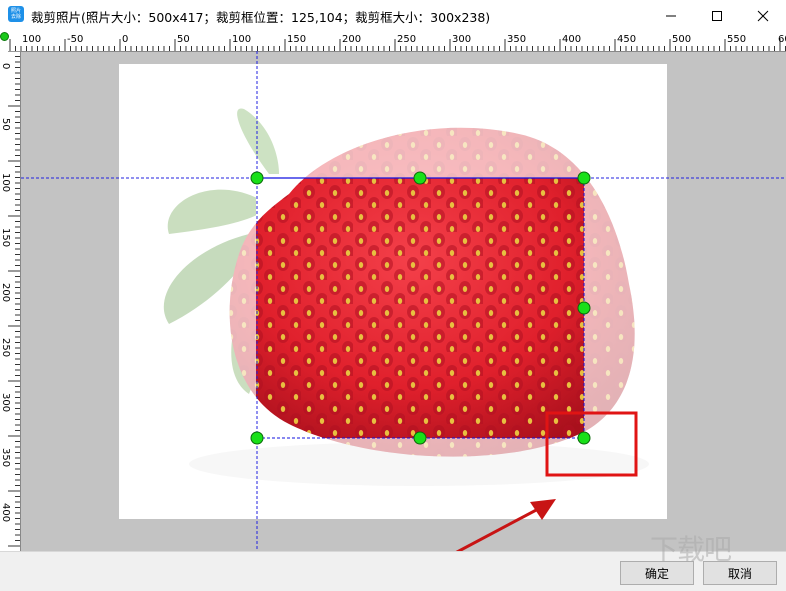 Image resolution: width=786 pixels, height=591 pixels. I want to click on left-ruler-label: 250, so click(5, 347).